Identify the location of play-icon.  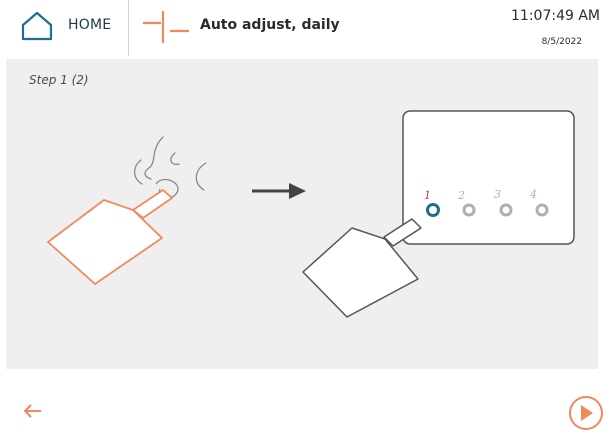
(586, 413).